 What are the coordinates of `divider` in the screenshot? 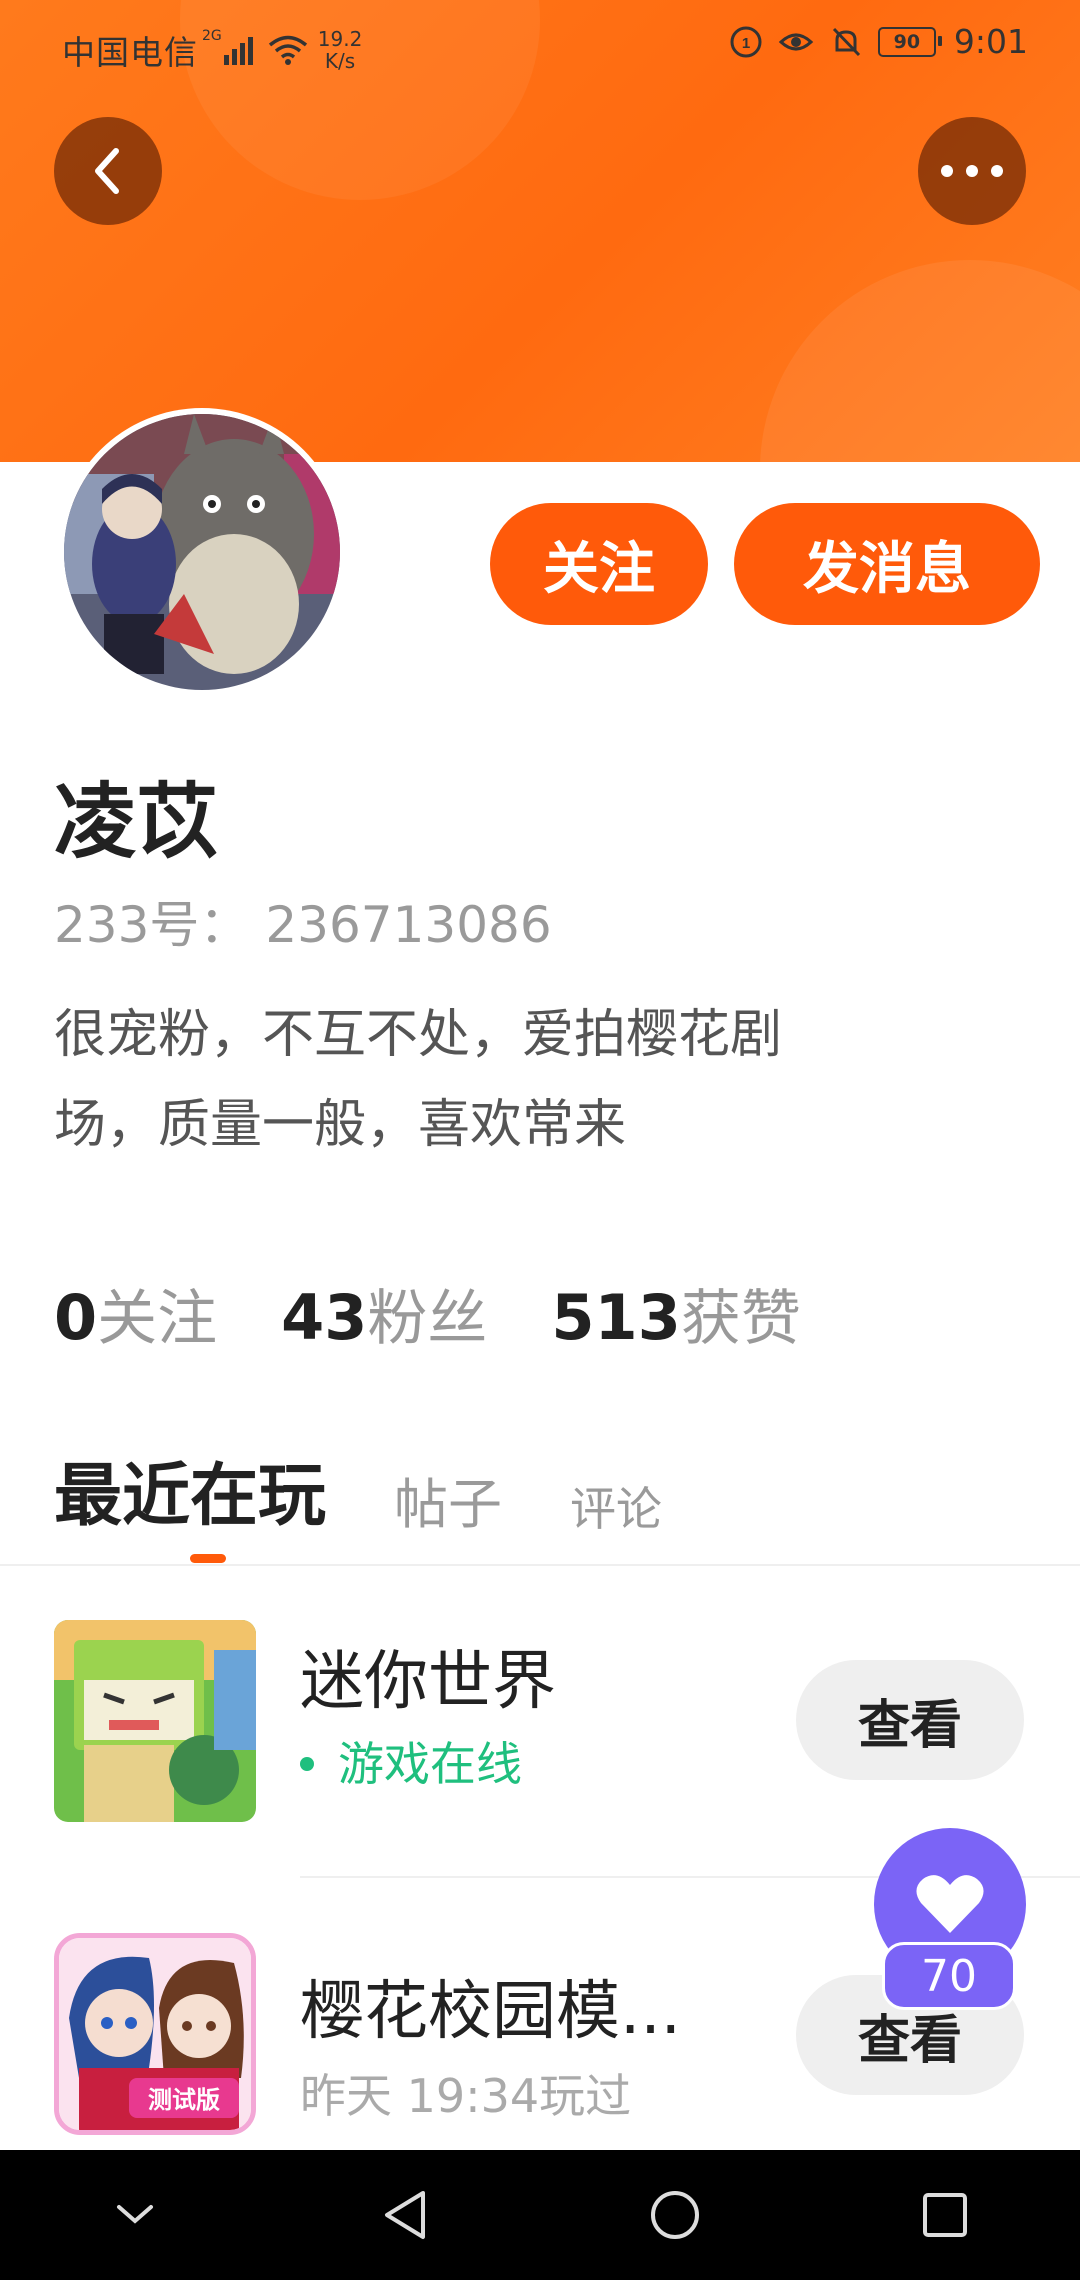 It's located at (540, 1565).